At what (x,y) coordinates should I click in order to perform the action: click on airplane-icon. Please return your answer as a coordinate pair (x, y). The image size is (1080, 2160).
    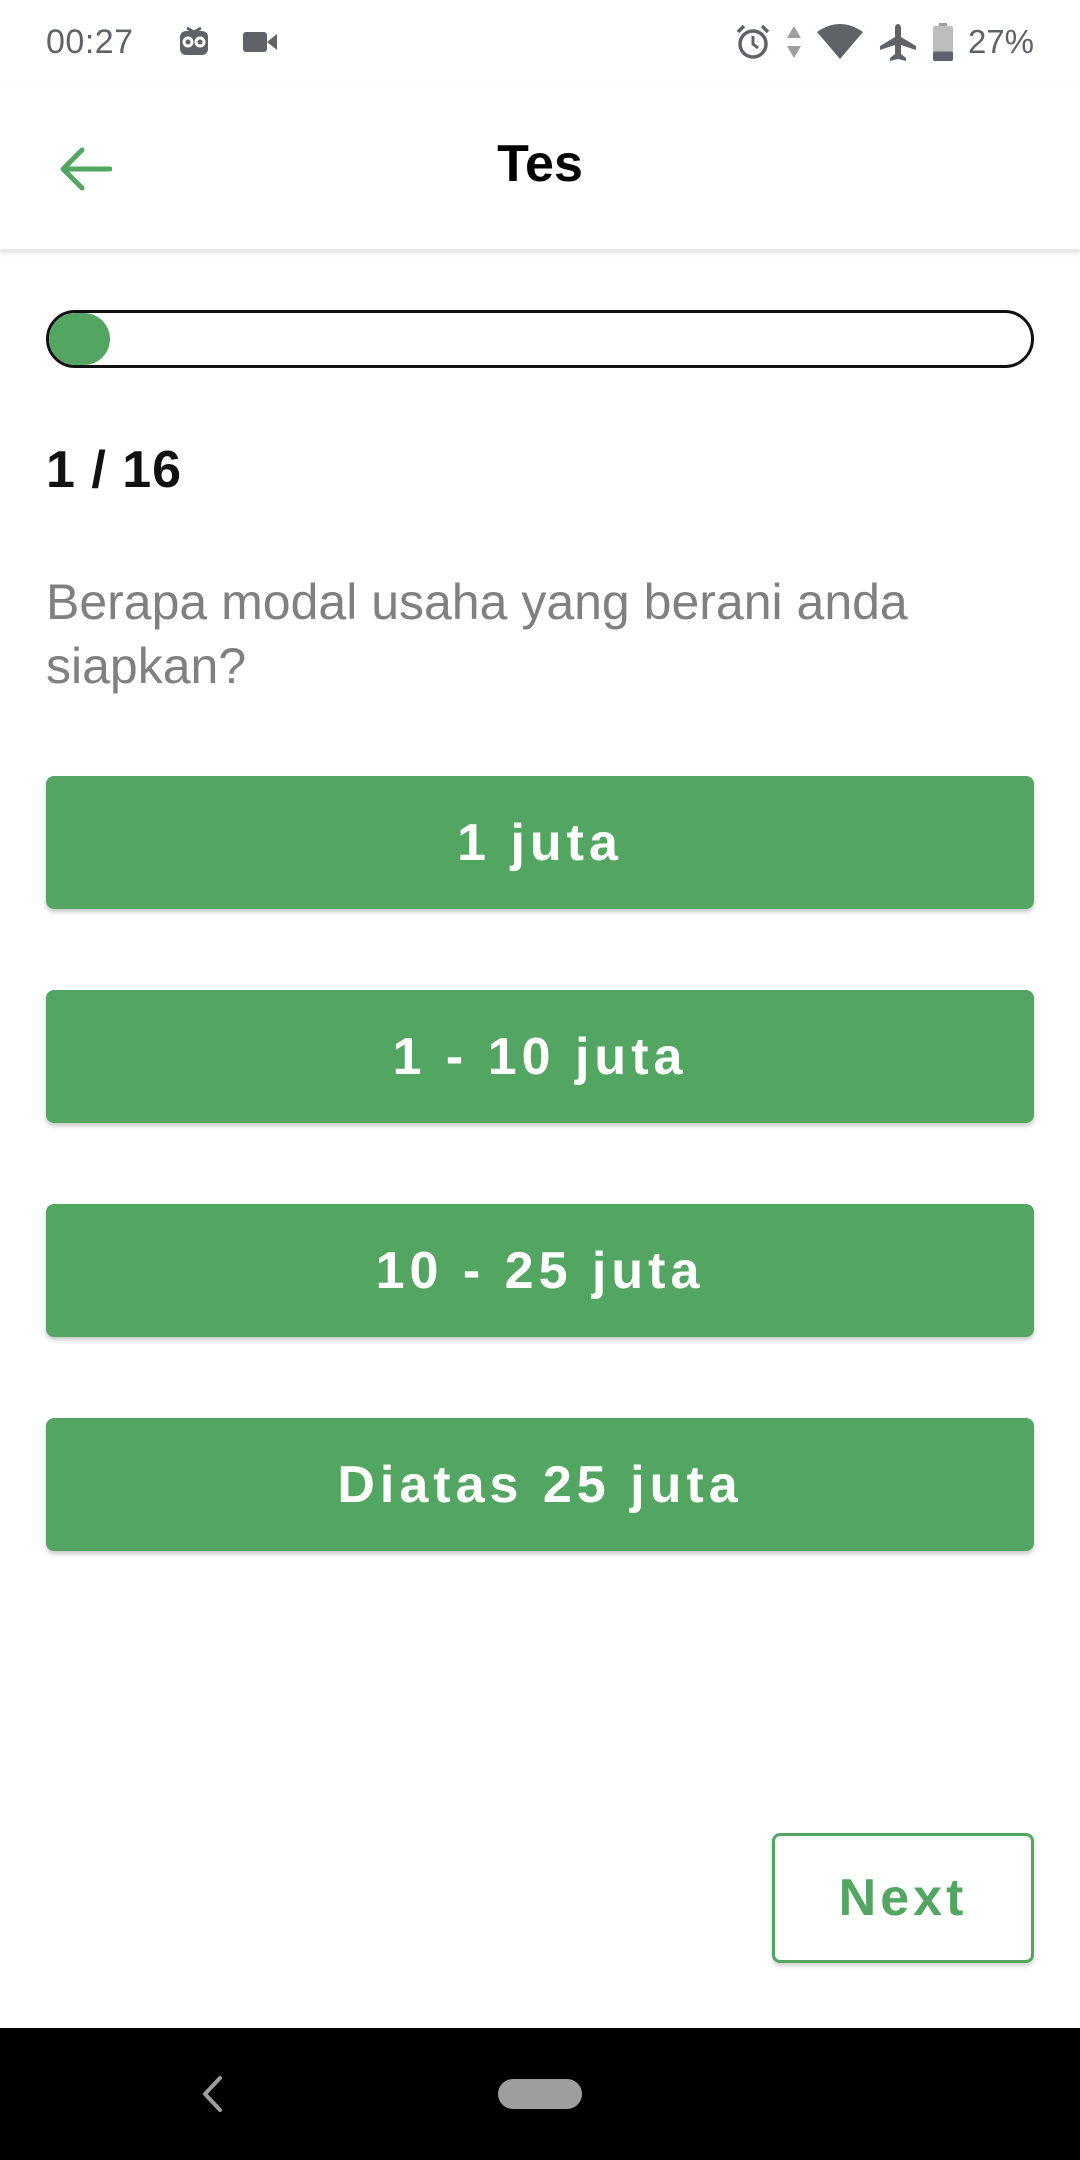
    Looking at the image, I should click on (898, 42).